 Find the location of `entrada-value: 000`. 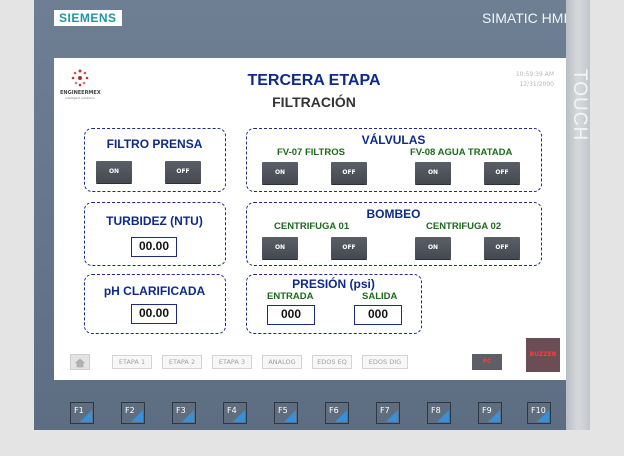

entrada-value: 000 is located at coordinates (291, 315).